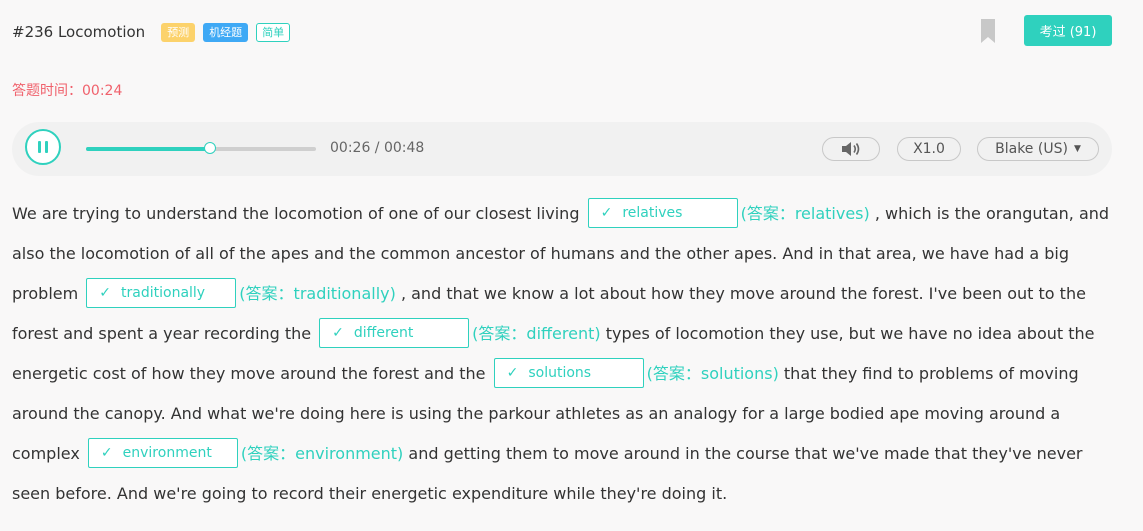 The image size is (1143, 531). What do you see at coordinates (178, 32) in the screenshot?
I see `predict-tag: 预测` at bounding box center [178, 32].